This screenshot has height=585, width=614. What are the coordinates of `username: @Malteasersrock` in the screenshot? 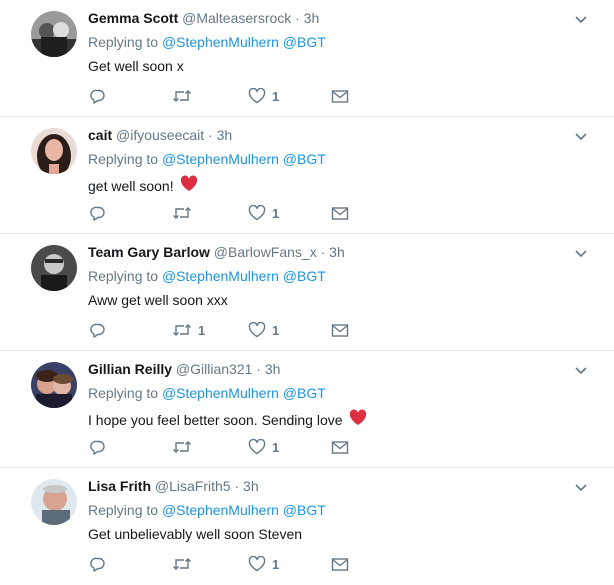 It's located at (236, 18).